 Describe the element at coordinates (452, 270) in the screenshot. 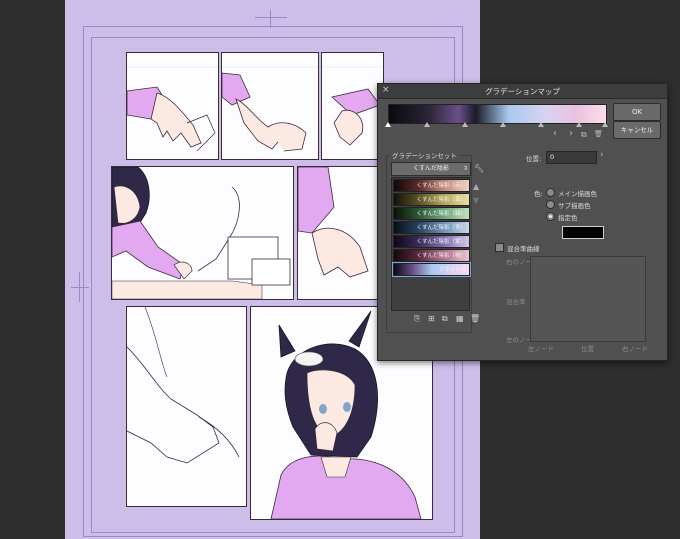

I see `gradient-item-label: フラッシュ` at that location.